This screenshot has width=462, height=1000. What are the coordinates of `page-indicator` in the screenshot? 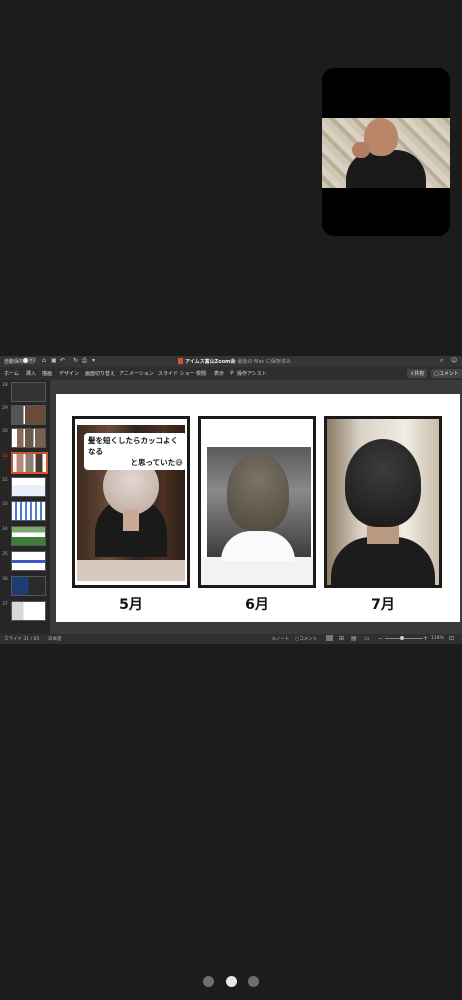 It's located at (231, 980).